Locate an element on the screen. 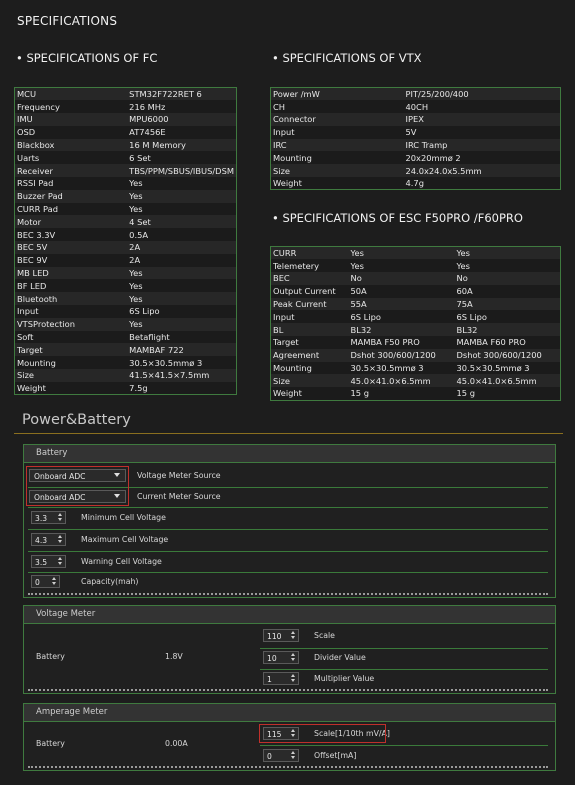  divider-value: 10 is located at coordinates (272, 658).